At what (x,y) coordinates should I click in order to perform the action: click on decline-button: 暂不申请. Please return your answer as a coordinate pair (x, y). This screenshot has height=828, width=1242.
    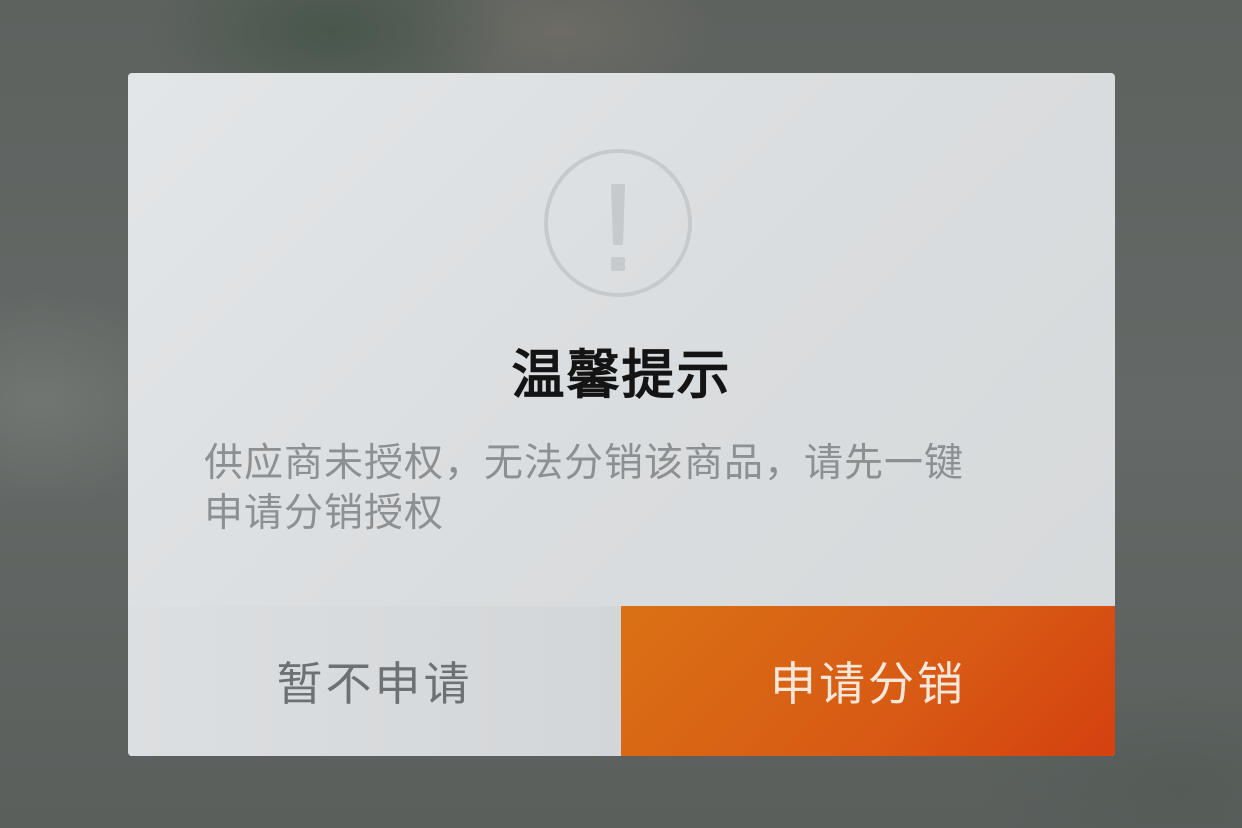
    Looking at the image, I should click on (374, 681).